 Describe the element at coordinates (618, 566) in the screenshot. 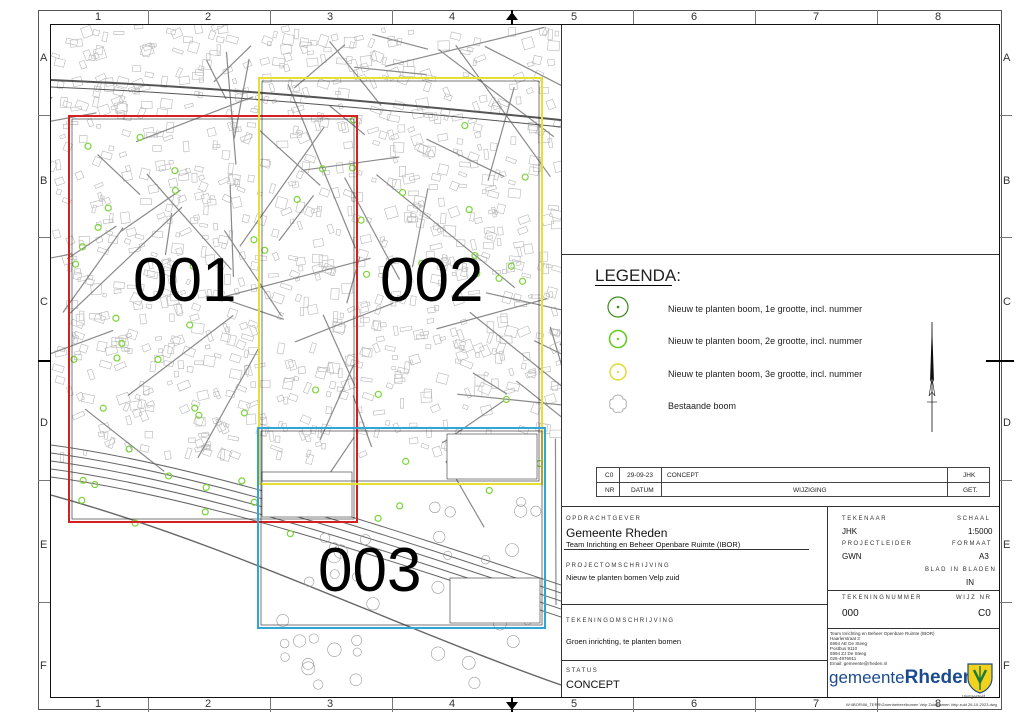

I see `project-label: PROJECTOMSCHRIJVING` at that location.